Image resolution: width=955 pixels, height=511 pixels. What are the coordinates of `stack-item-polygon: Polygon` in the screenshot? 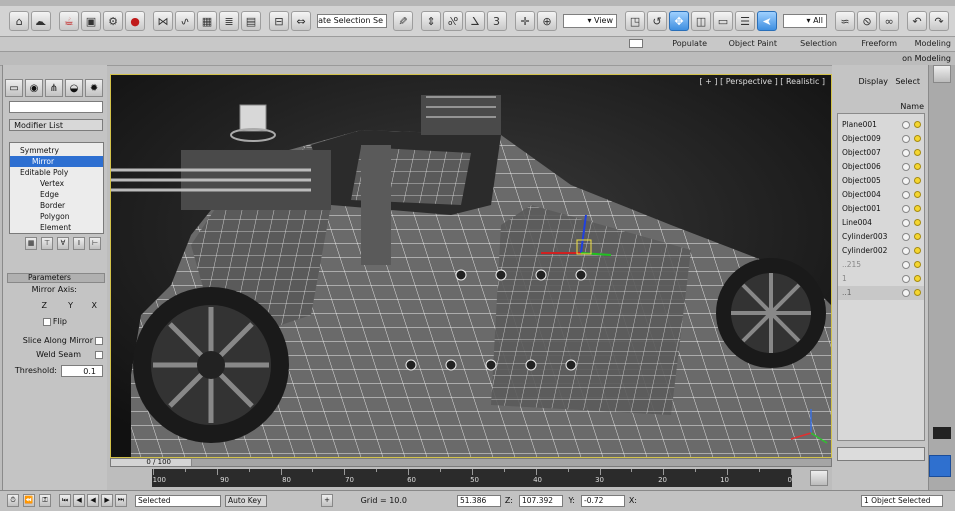 It's located at (56, 216).